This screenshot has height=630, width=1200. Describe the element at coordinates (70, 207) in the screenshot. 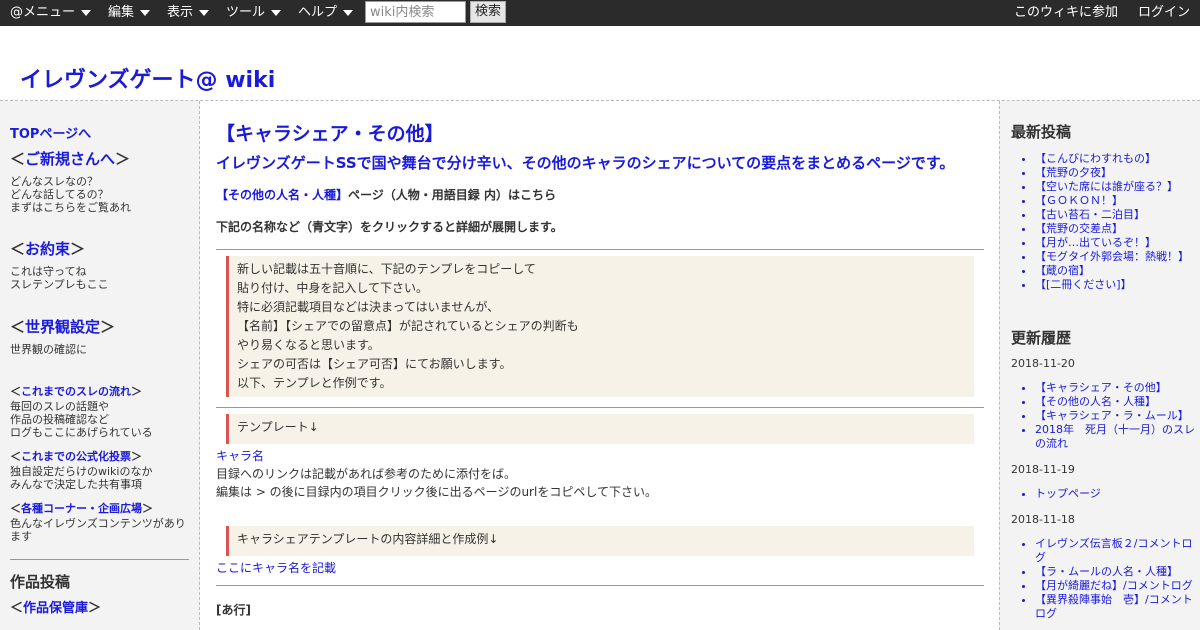

I see `desc-line: まずはこちらをご覧あれ` at that location.